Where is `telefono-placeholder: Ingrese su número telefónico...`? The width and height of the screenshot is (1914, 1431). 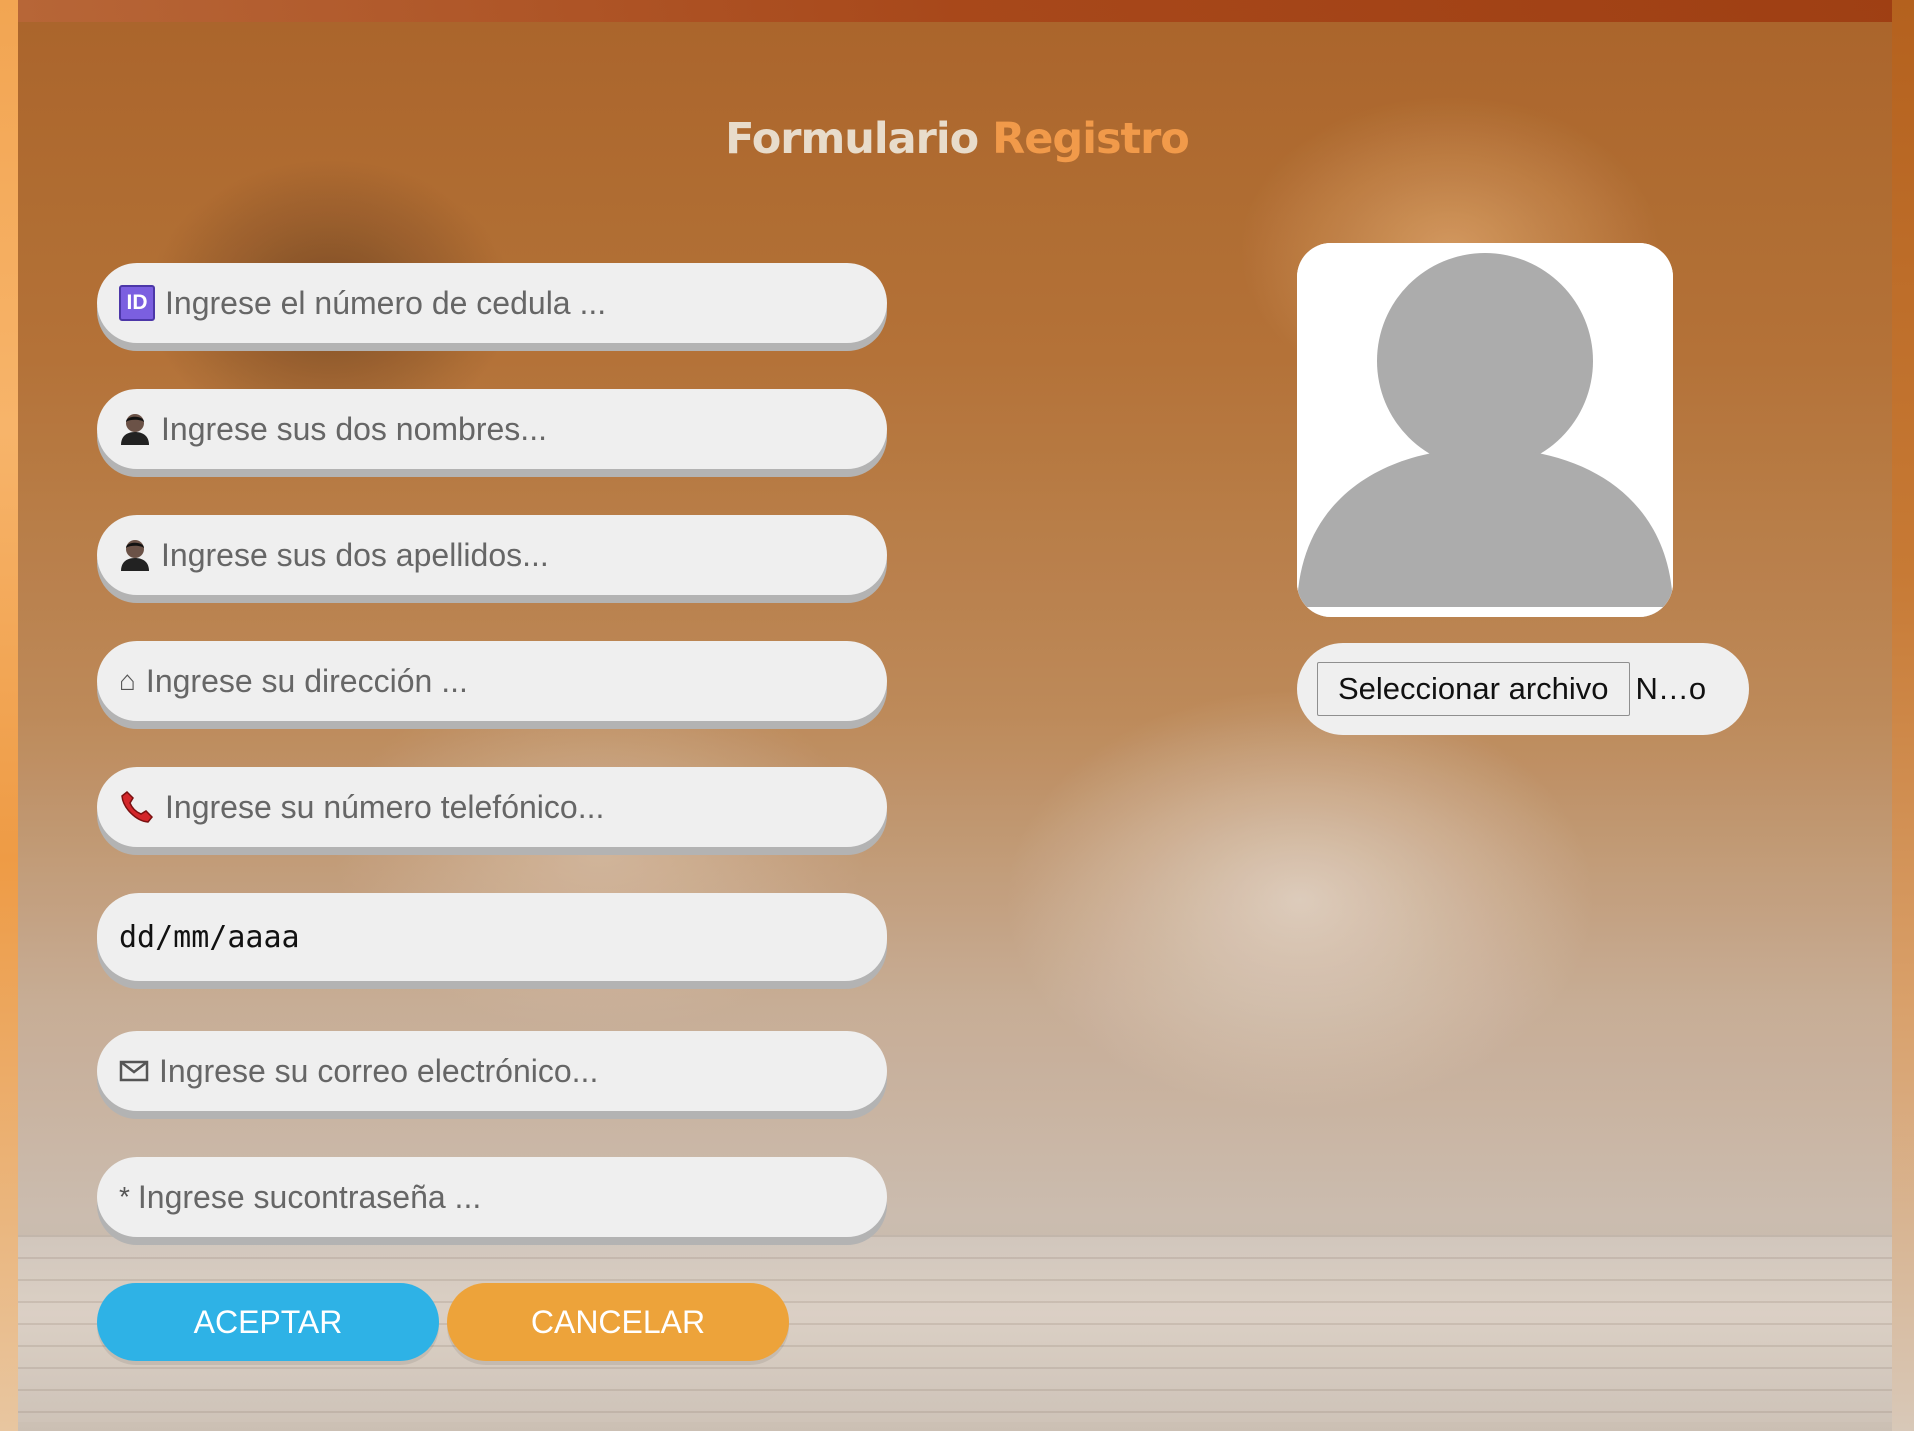 telefono-placeholder: Ingrese su número telefónico... is located at coordinates (385, 806).